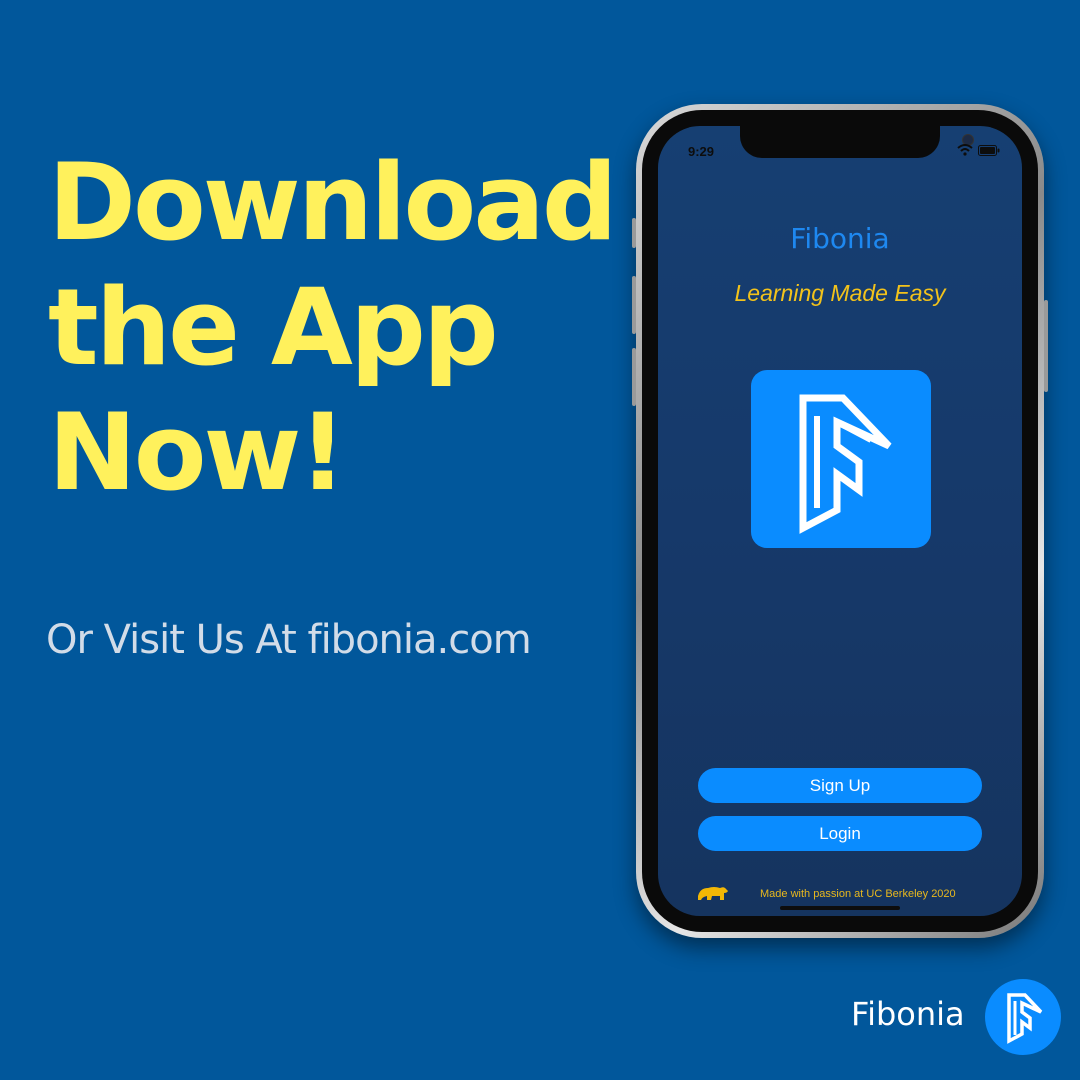 The image size is (1080, 1080). What do you see at coordinates (840, 785) in the screenshot?
I see `sign-up-button: Sign Up` at bounding box center [840, 785].